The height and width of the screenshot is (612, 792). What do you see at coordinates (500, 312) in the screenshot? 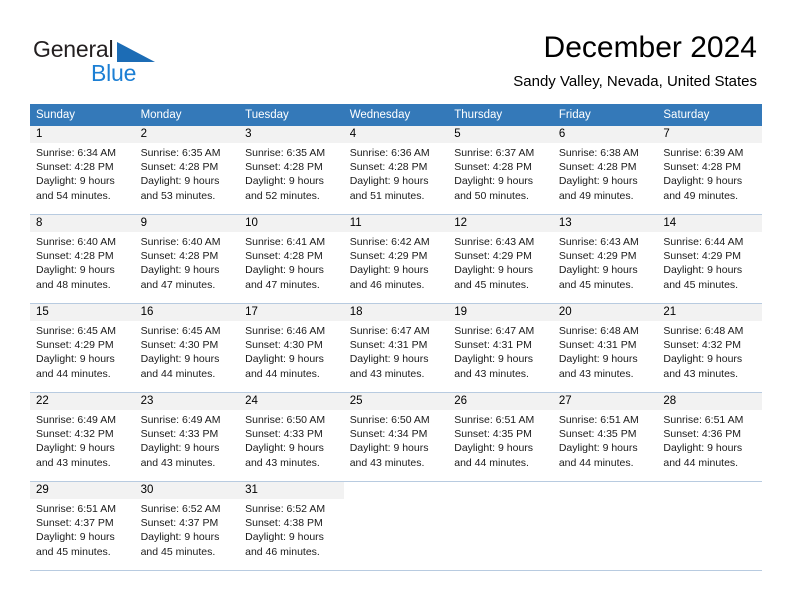
I see `day-number: 19` at bounding box center [500, 312].